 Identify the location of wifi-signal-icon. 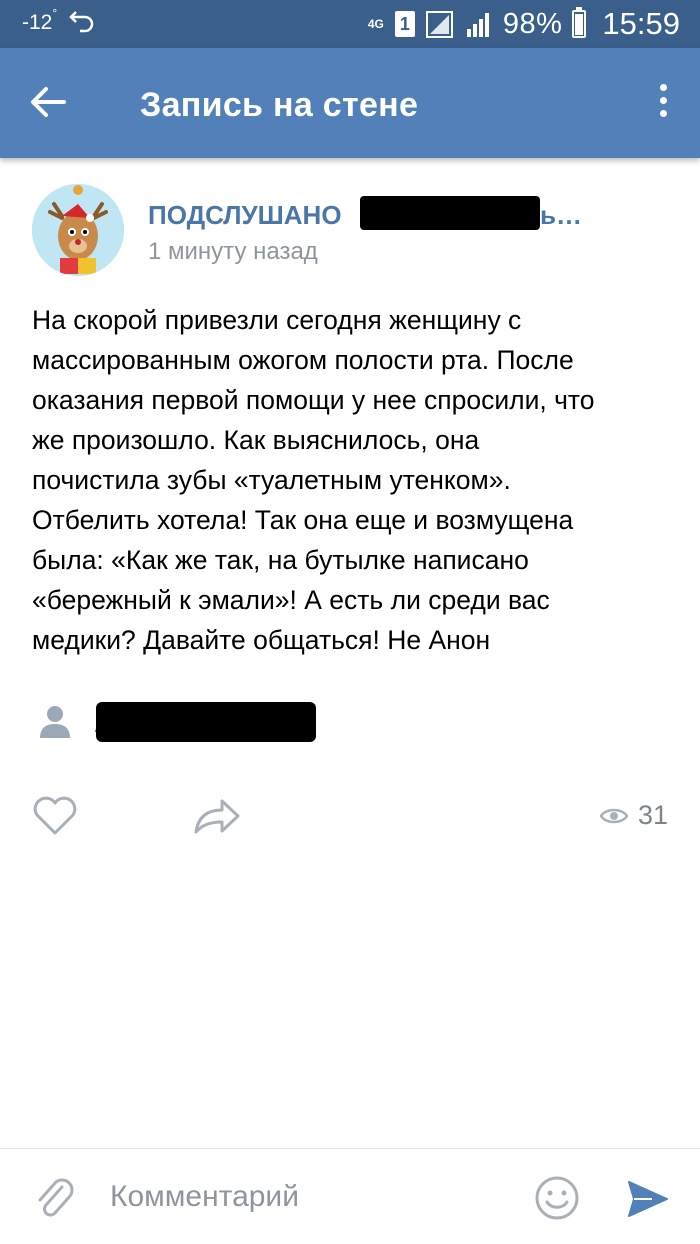
(439, 24).